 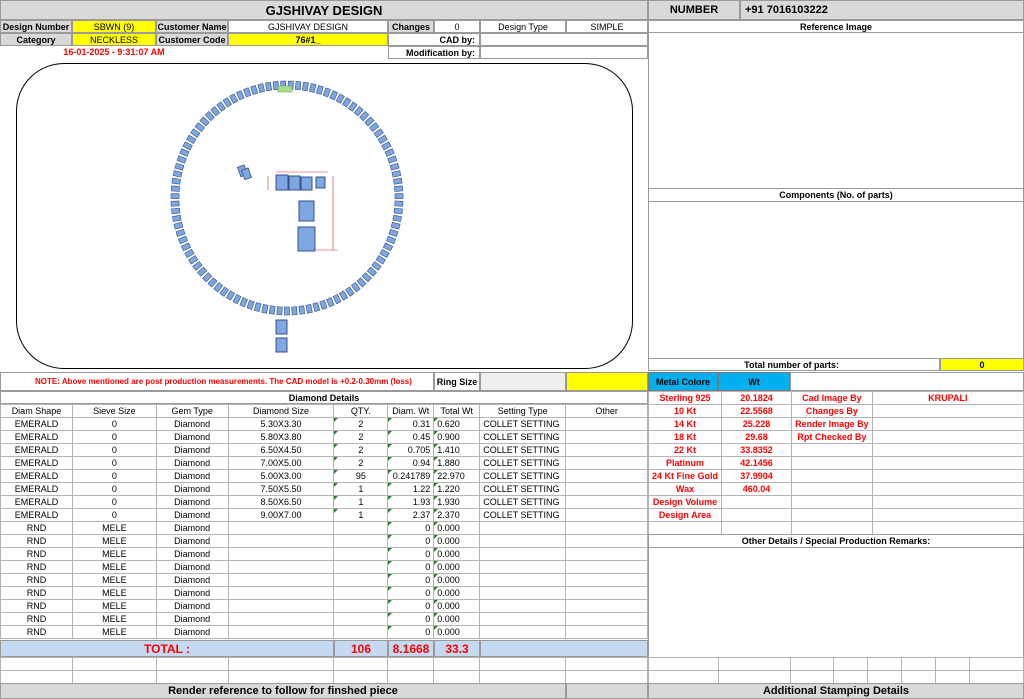 I want to click on cell-total-wt: 1.880, so click(x=457, y=463).